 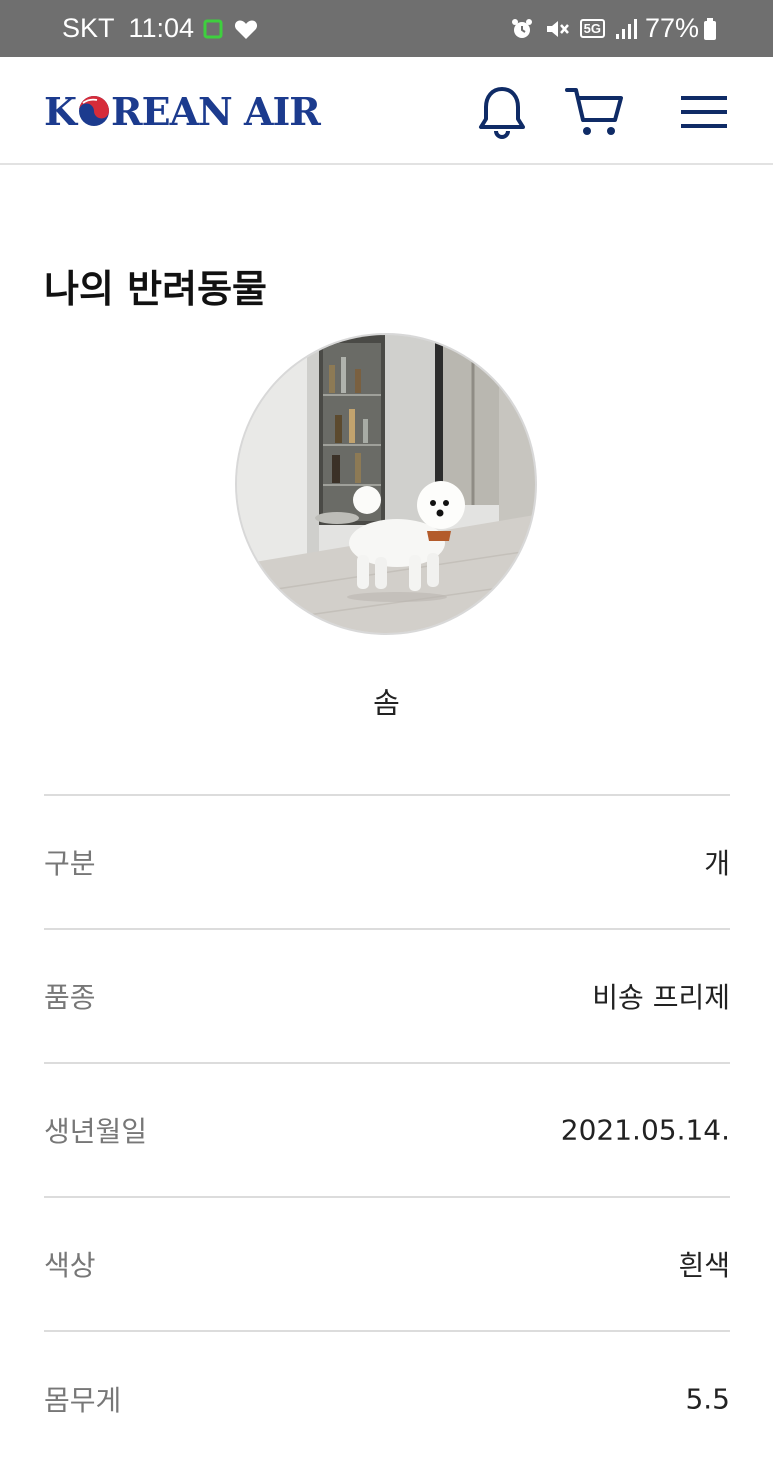 What do you see at coordinates (387, 997) in the screenshot?
I see `detail-row-breed: 품종 비숑 프리제` at bounding box center [387, 997].